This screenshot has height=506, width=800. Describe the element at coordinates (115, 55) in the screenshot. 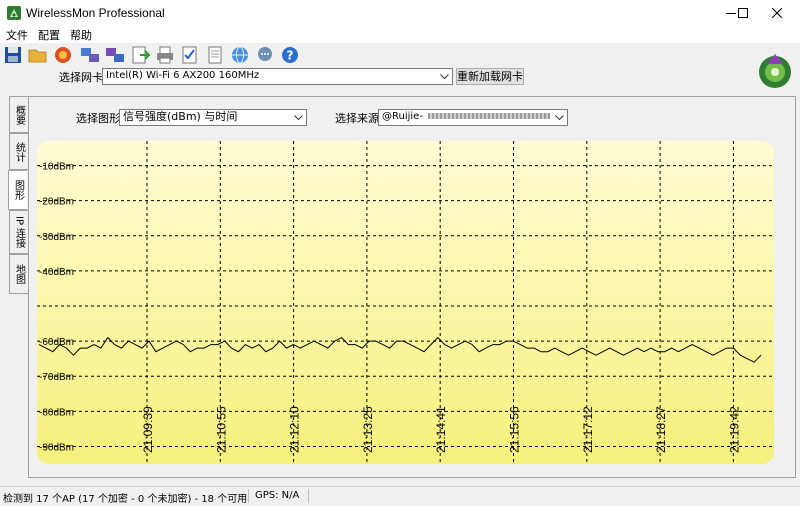

I see `network-settings-icon` at that location.